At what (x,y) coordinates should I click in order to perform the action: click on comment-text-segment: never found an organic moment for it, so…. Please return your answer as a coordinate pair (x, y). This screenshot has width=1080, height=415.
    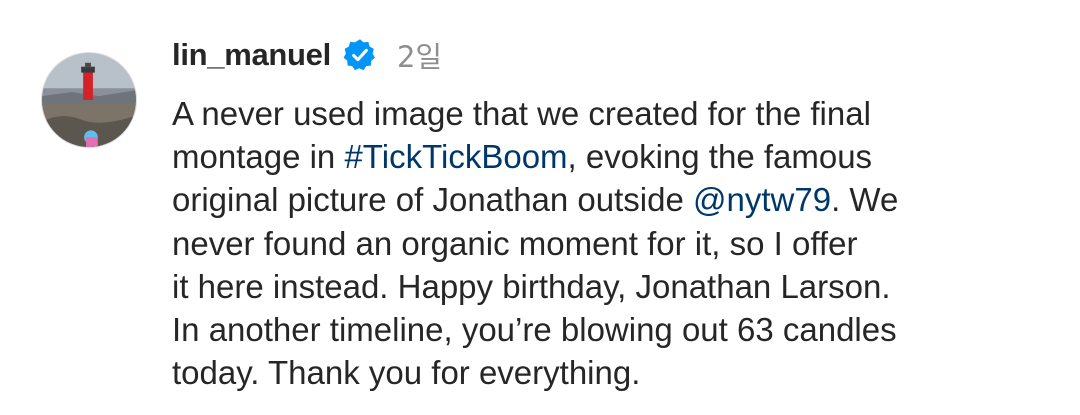
    Looking at the image, I should click on (515, 243).